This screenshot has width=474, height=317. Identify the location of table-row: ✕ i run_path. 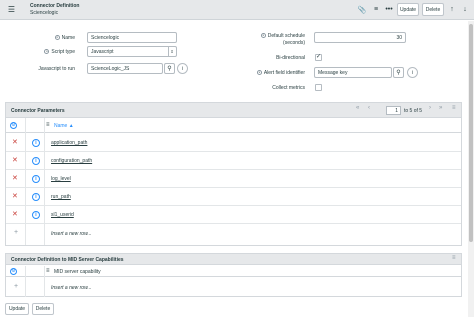
(233, 197).